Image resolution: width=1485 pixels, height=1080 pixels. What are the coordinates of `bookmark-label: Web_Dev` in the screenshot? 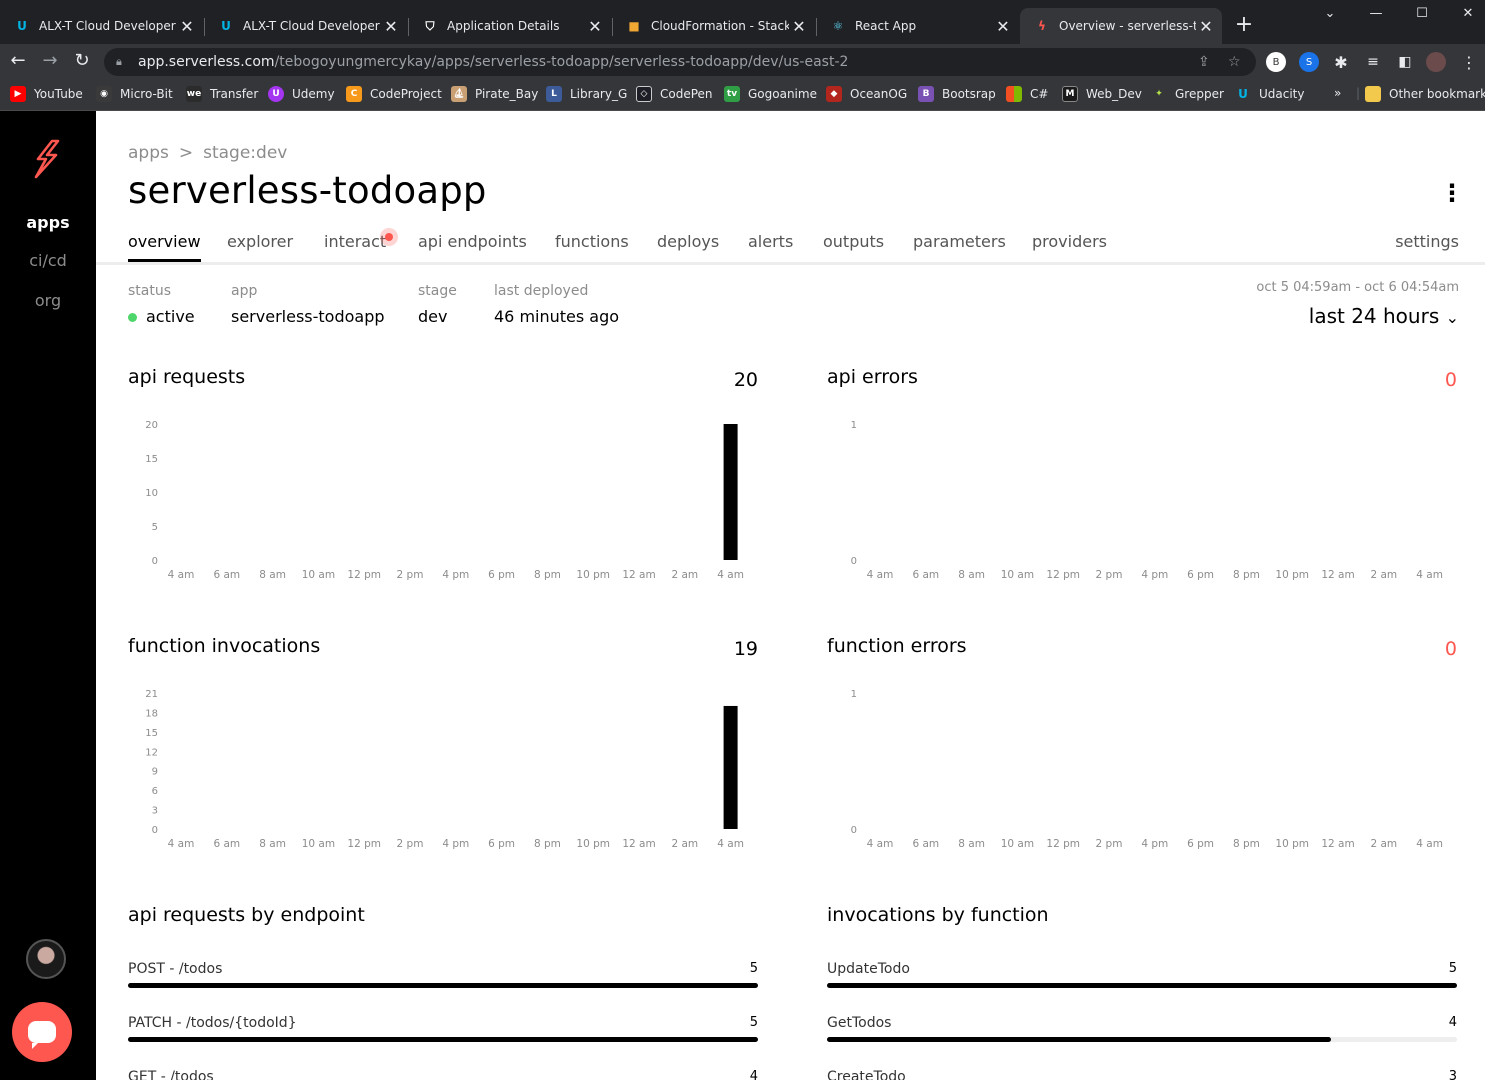 It's located at (1114, 94).